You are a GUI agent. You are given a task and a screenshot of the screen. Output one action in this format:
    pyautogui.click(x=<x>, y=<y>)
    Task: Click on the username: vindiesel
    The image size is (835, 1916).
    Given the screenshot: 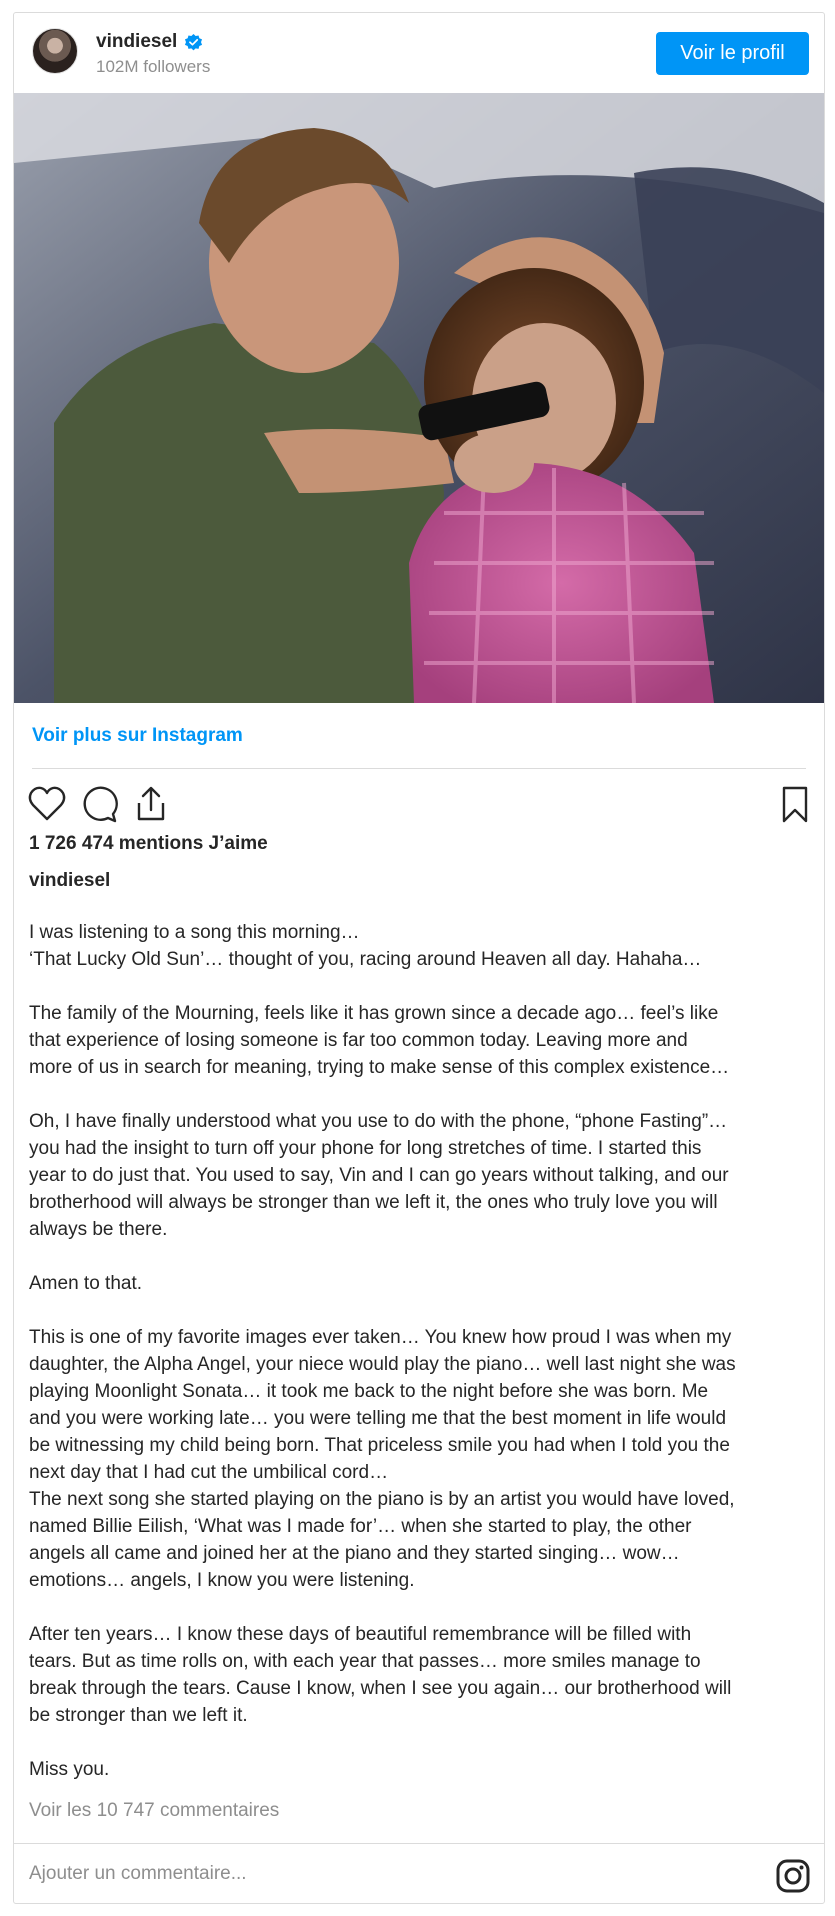 What is the action you would take?
    pyautogui.click(x=136, y=42)
    